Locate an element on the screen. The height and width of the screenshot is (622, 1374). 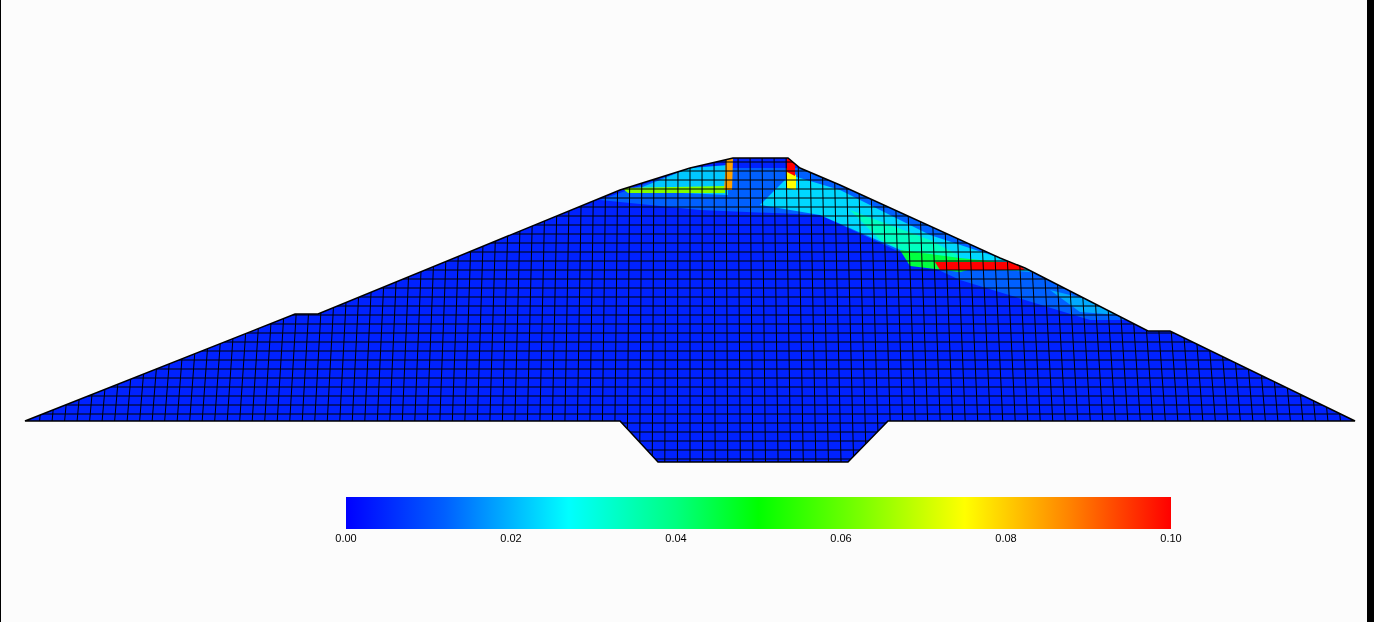
scale-tick-label: 0.02 is located at coordinates (511, 538).